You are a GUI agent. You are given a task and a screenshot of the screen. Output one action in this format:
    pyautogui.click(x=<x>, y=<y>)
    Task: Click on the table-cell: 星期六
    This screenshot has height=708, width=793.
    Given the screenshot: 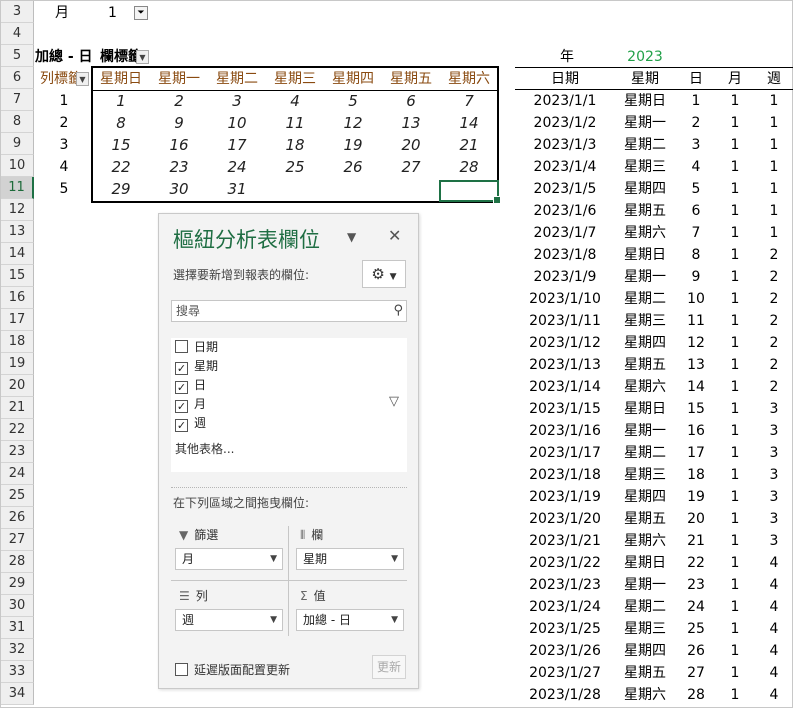 What is the action you would take?
    pyautogui.click(x=645, y=233)
    